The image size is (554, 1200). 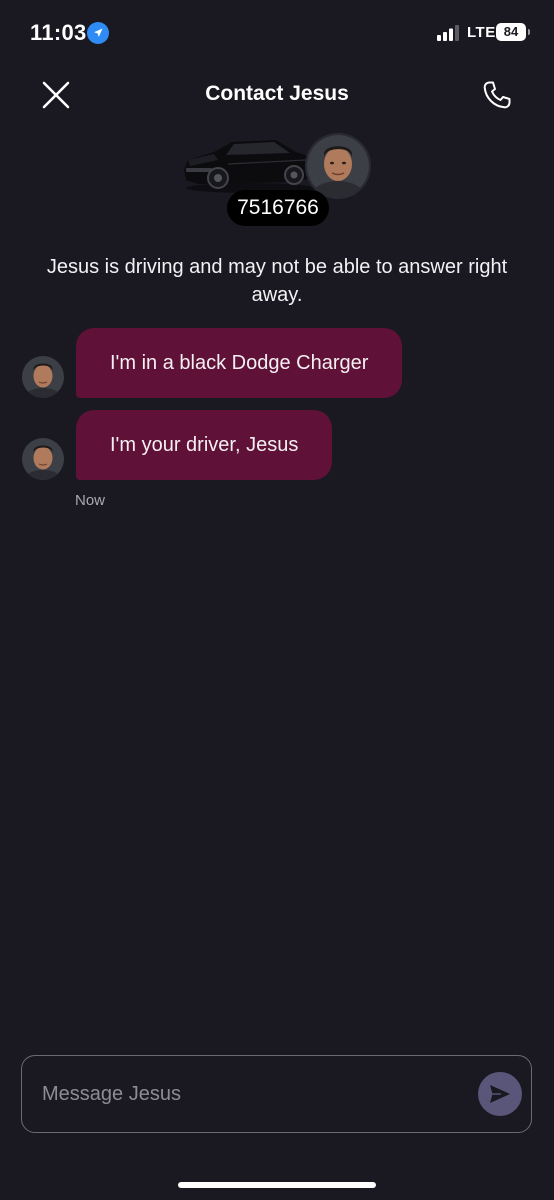 What do you see at coordinates (90, 500) in the screenshot?
I see `message-timestamp: Now` at bounding box center [90, 500].